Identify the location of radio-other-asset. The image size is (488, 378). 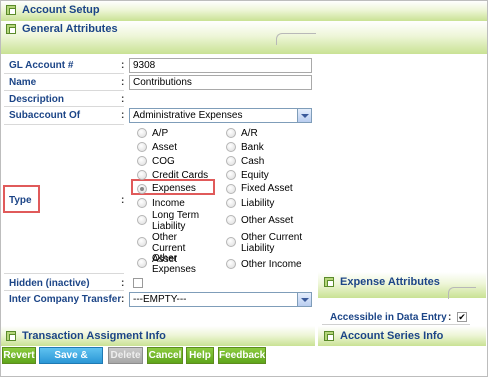
(231, 220).